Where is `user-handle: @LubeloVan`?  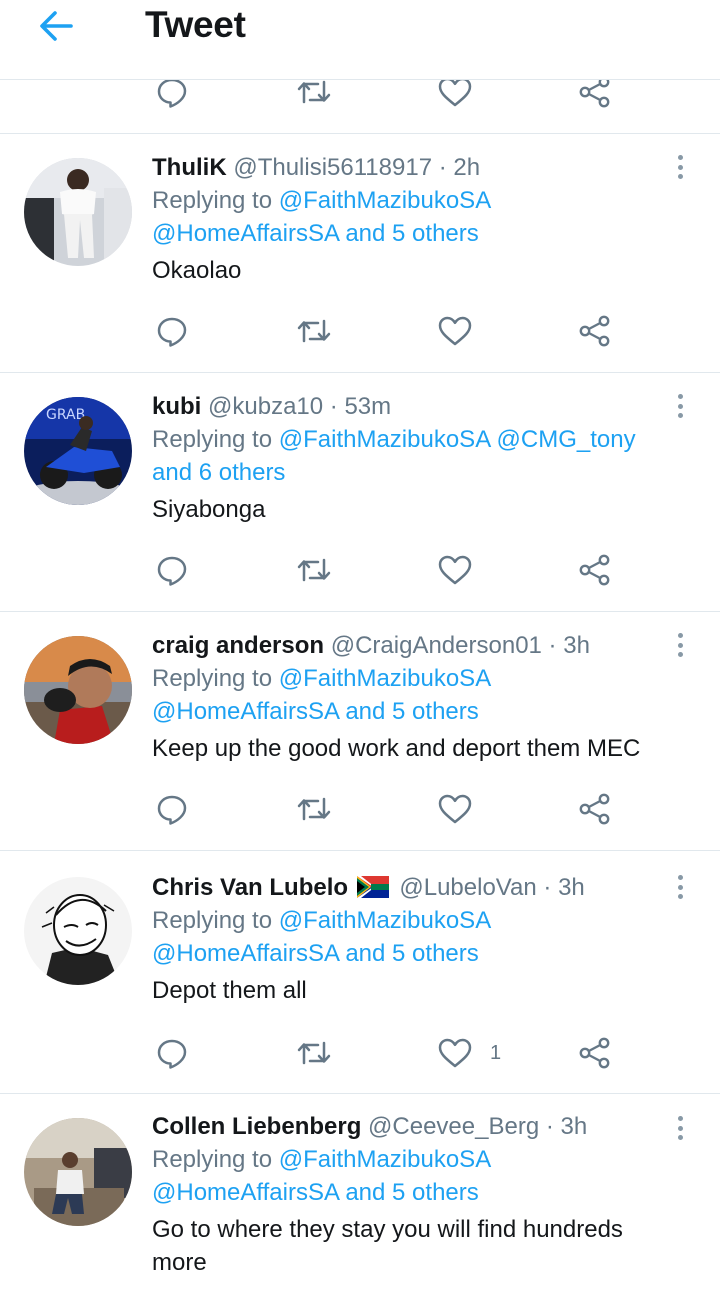 user-handle: @LubeloVan is located at coordinates (467, 887).